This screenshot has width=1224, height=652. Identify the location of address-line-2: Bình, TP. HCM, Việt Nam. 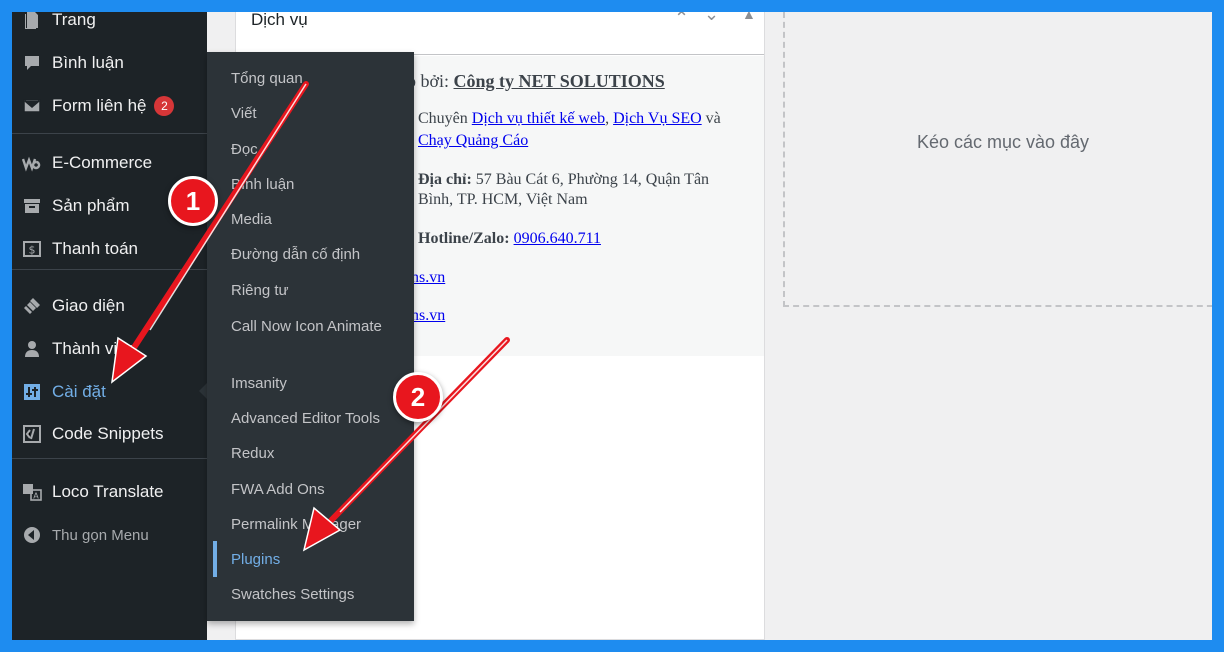
(503, 200).